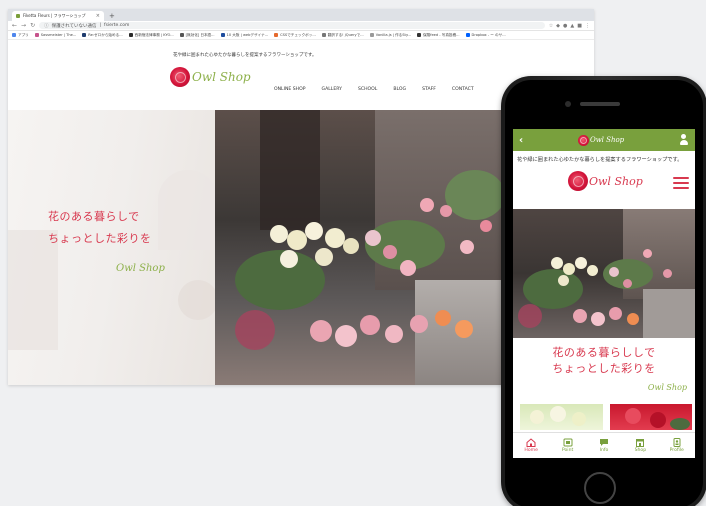 This screenshot has width=706, height=506. Describe the element at coordinates (367, 89) in the screenshot. I see `nav-school: SCHOOL` at that location.